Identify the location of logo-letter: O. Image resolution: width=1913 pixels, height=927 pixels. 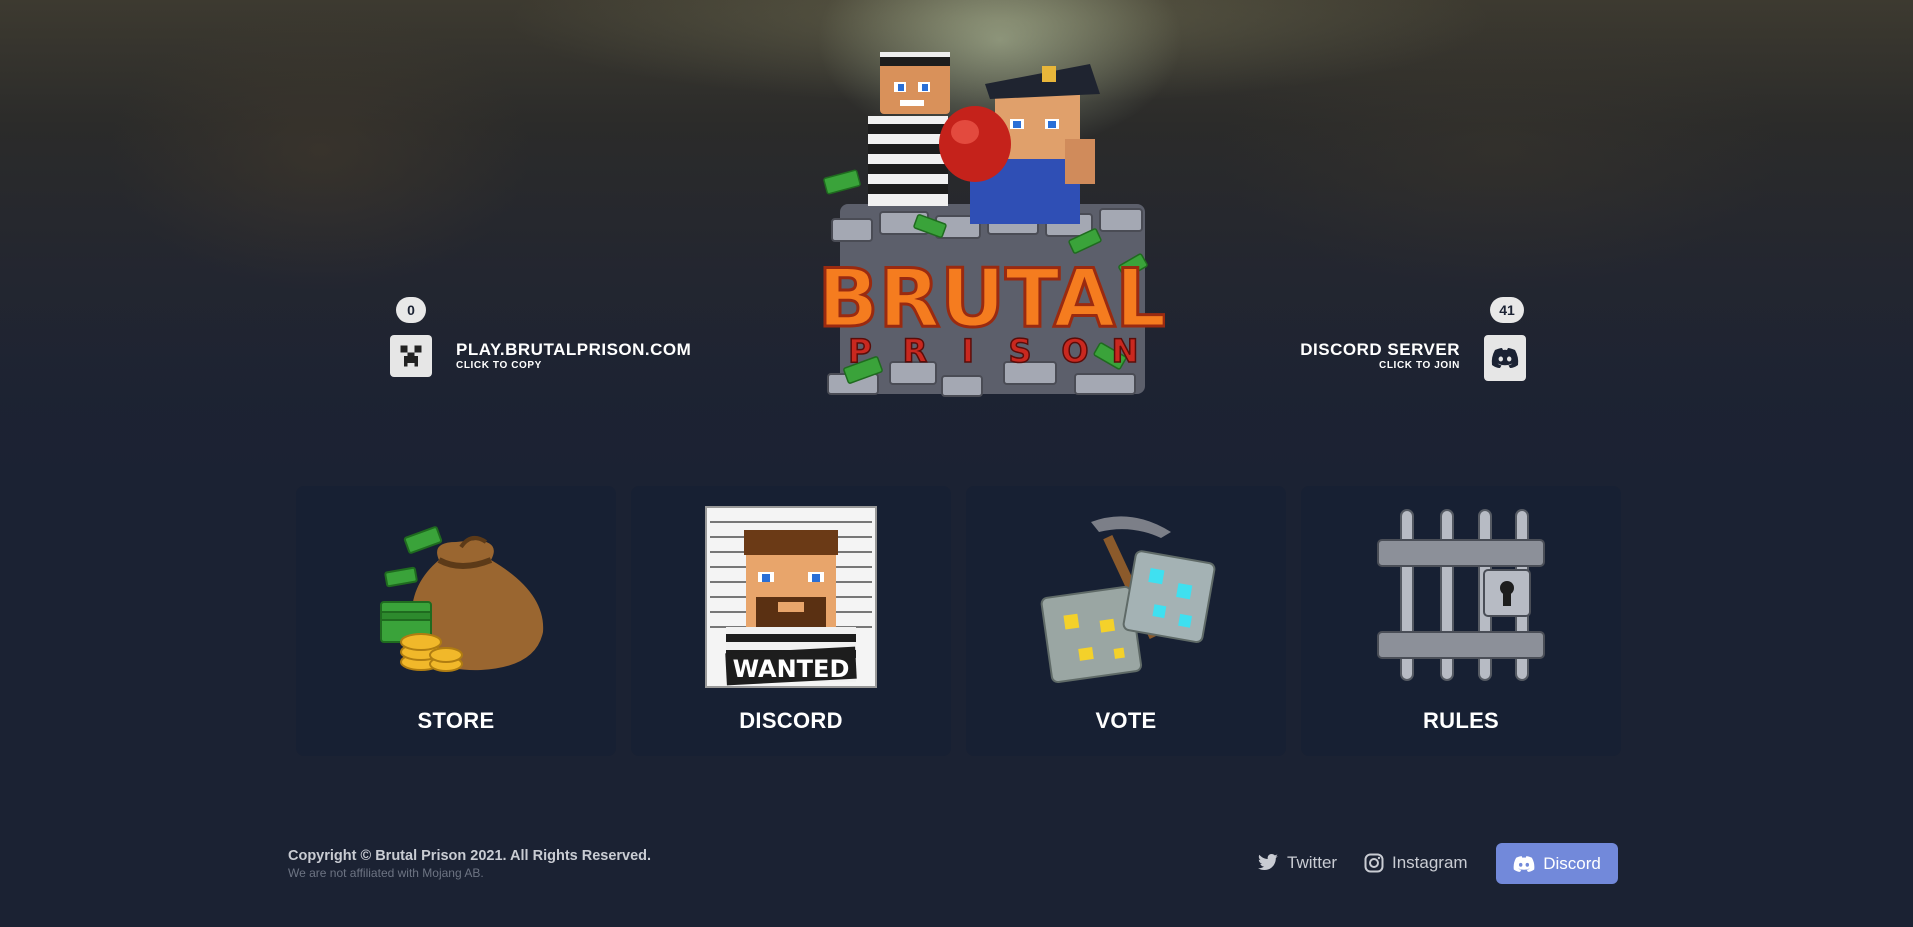
(1074, 351).